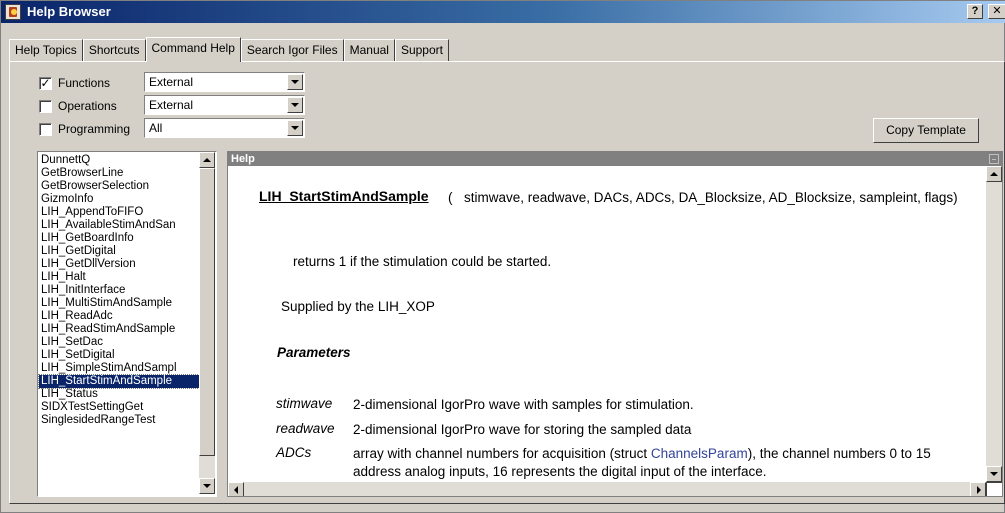 The width and height of the screenshot is (1005, 513). What do you see at coordinates (996, 11) in the screenshot?
I see `close-button: ✕` at bounding box center [996, 11].